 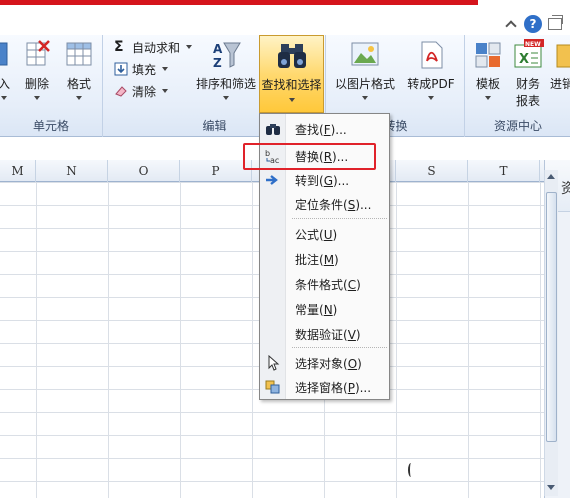 I want to click on delete-label: 删除, so click(x=36, y=84).